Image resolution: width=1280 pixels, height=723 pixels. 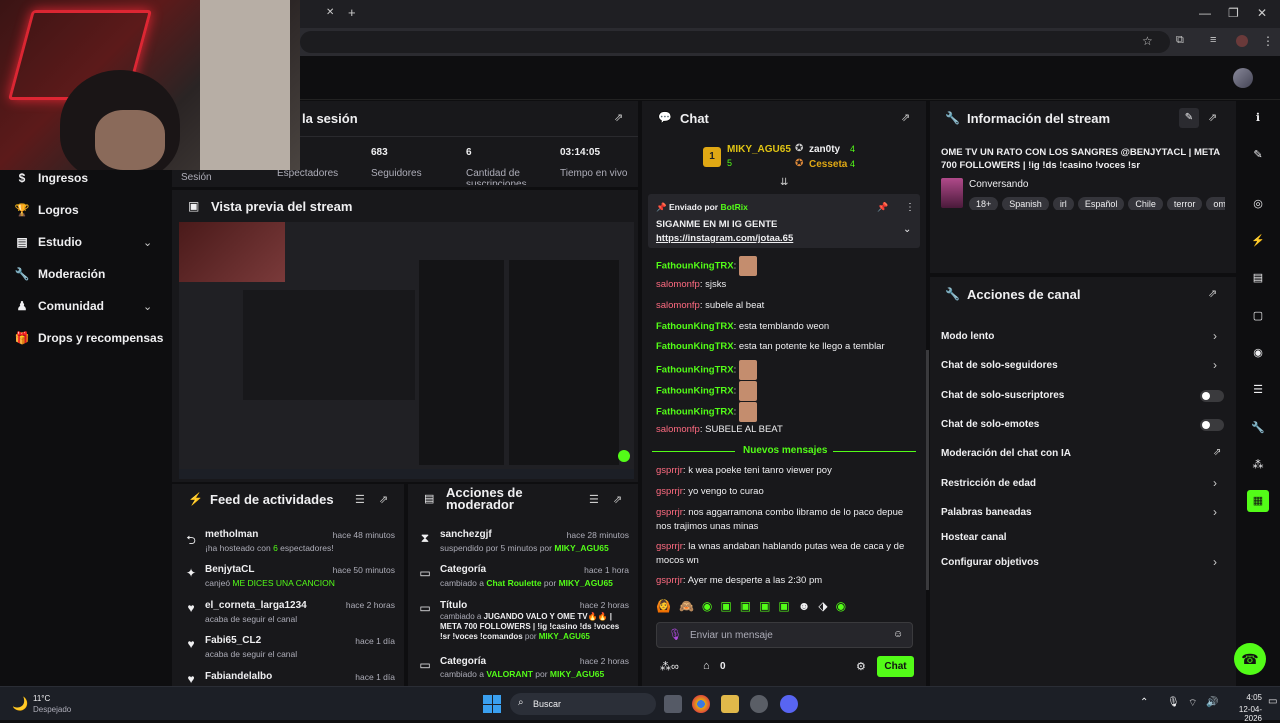 I want to click on mod-item-name: Título, so click(x=453, y=605).